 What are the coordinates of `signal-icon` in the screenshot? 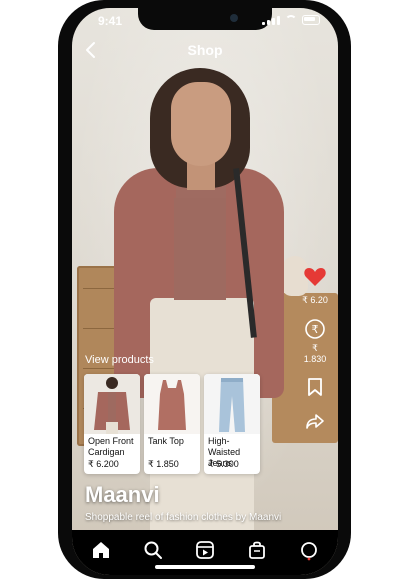 It's located at (271, 20).